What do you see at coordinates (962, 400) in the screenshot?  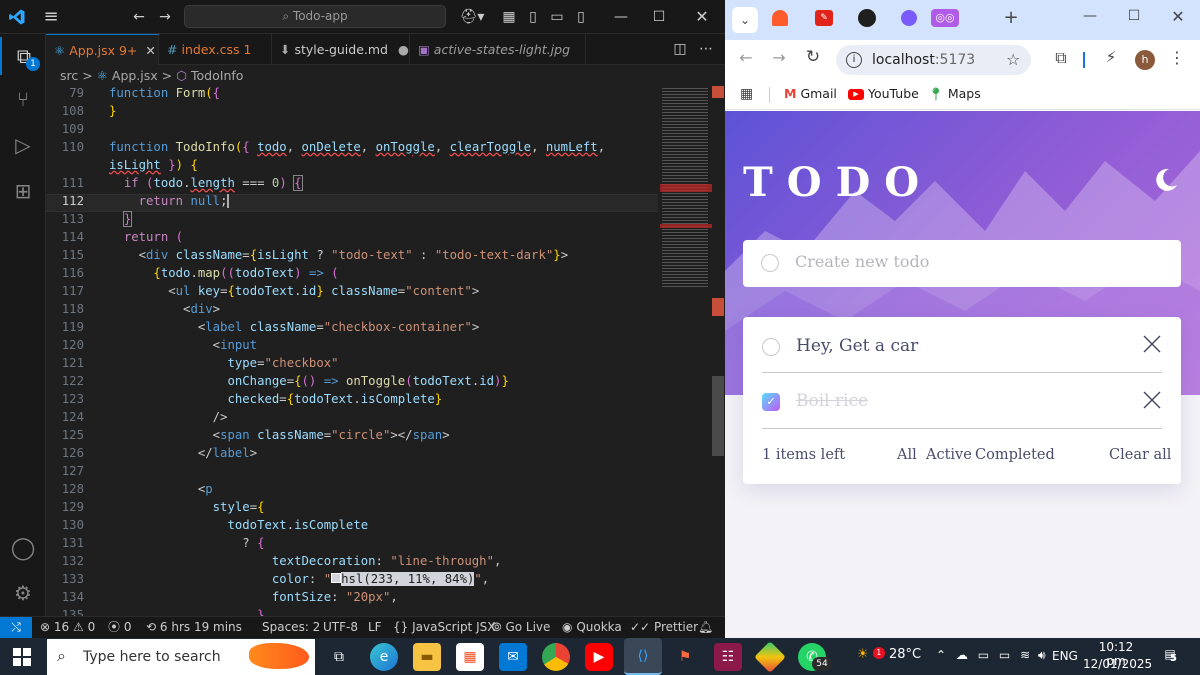 I see `todo-item: ✓ Boil rice` at bounding box center [962, 400].